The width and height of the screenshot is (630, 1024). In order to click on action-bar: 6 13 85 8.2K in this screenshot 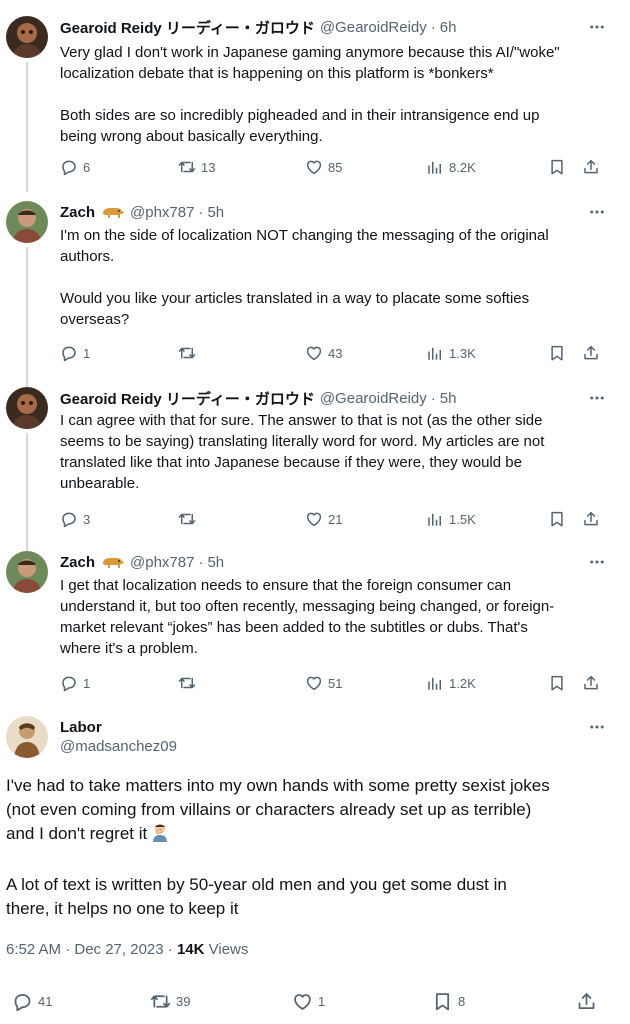, I will do `click(332, 167)`.